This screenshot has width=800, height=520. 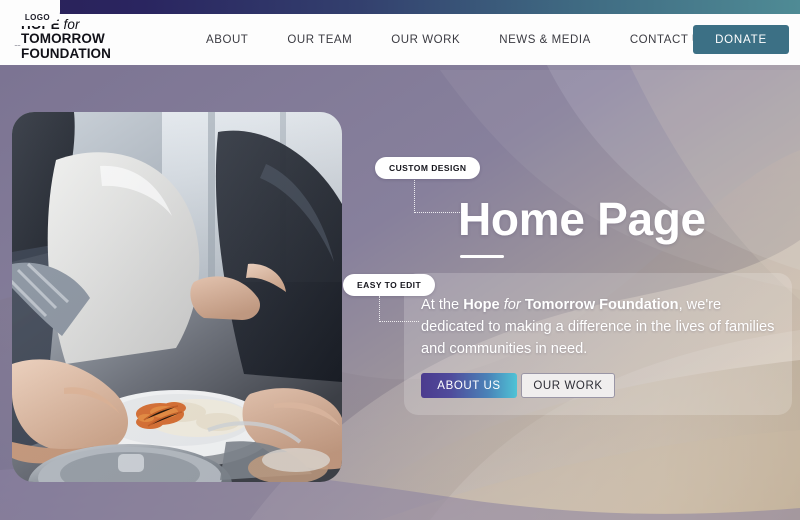 I want to click on badge-easy-to-edit-label: EASY TO EDIT, so click(x=389, y=285).